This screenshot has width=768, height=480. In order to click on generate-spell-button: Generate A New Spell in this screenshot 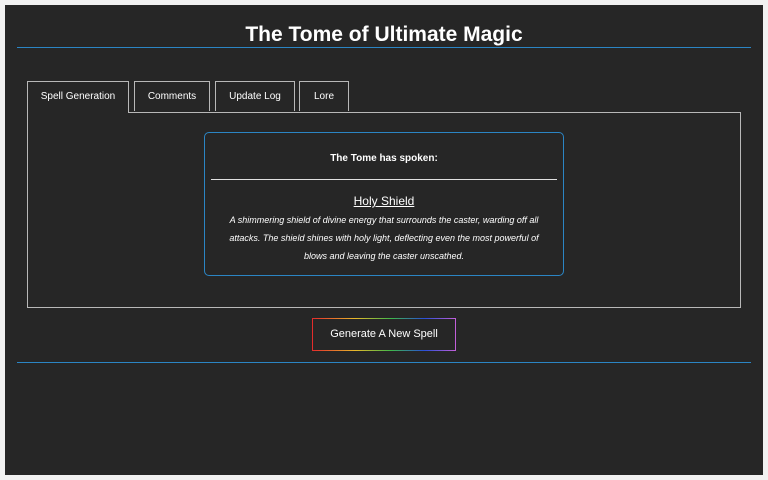, I will do `click(384, 334)`.